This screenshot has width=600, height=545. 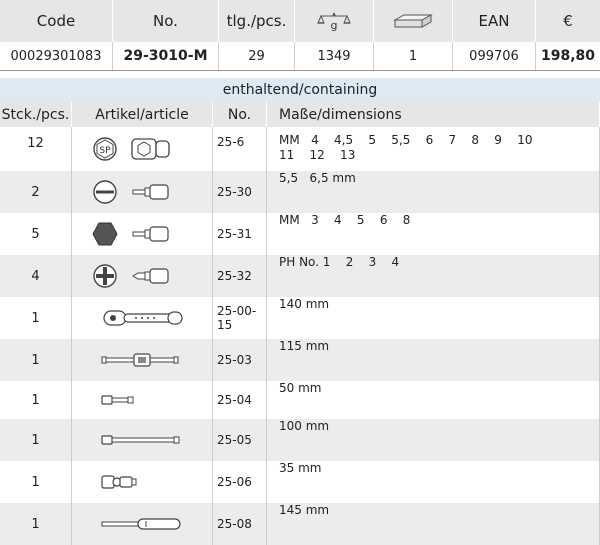 I want to click on product-header-row: Code No. tlg./pcs. g EAN €, so click(x=300, y=21).